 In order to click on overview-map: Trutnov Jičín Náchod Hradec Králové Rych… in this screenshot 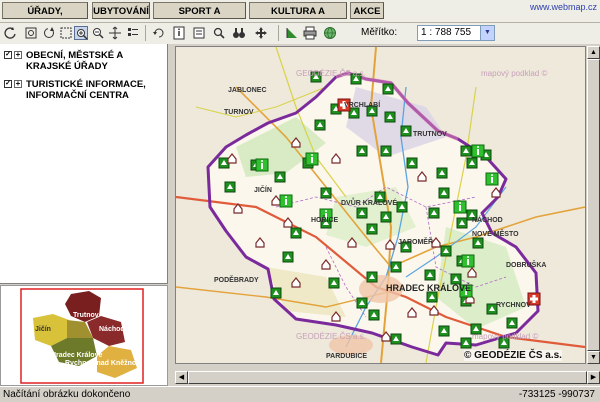, I will do `click(84, 335)`.